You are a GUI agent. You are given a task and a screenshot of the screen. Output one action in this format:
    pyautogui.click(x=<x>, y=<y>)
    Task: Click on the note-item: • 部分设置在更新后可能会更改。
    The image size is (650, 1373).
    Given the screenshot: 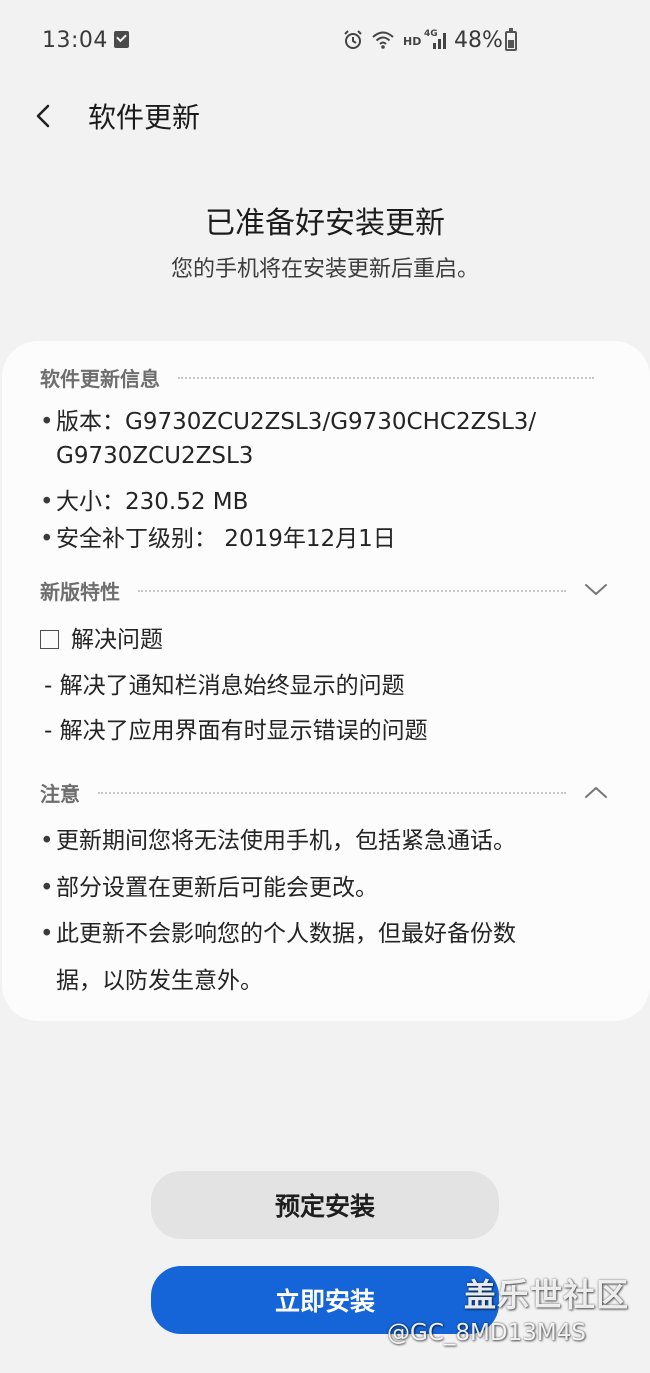 What is the action you would take?
    pyautogui.click(x=209, y=885)
    